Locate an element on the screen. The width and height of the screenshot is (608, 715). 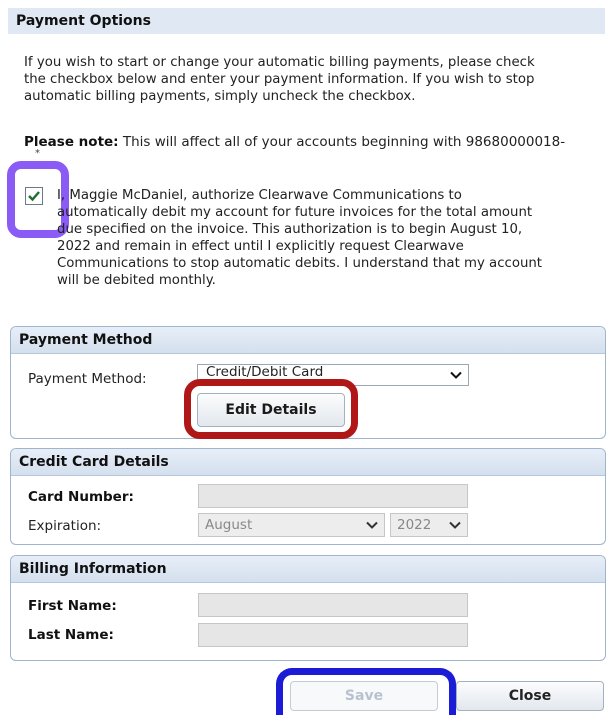
expiration-year-value: 2022 is located at coordinates (414, 525).